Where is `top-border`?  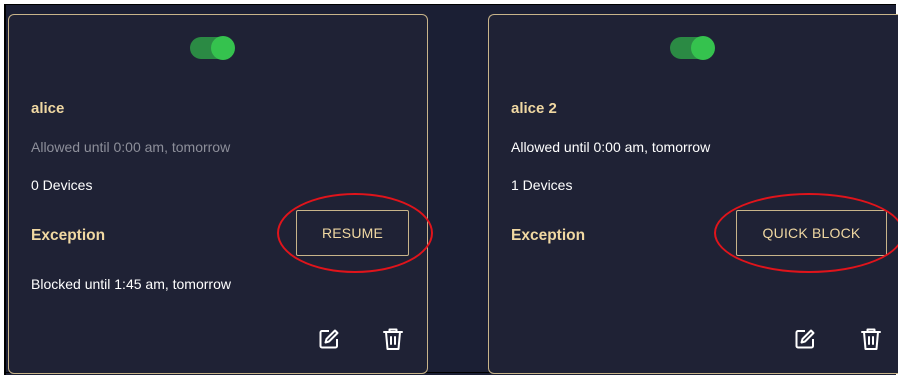 top-border is located at coordinates (450, 4).